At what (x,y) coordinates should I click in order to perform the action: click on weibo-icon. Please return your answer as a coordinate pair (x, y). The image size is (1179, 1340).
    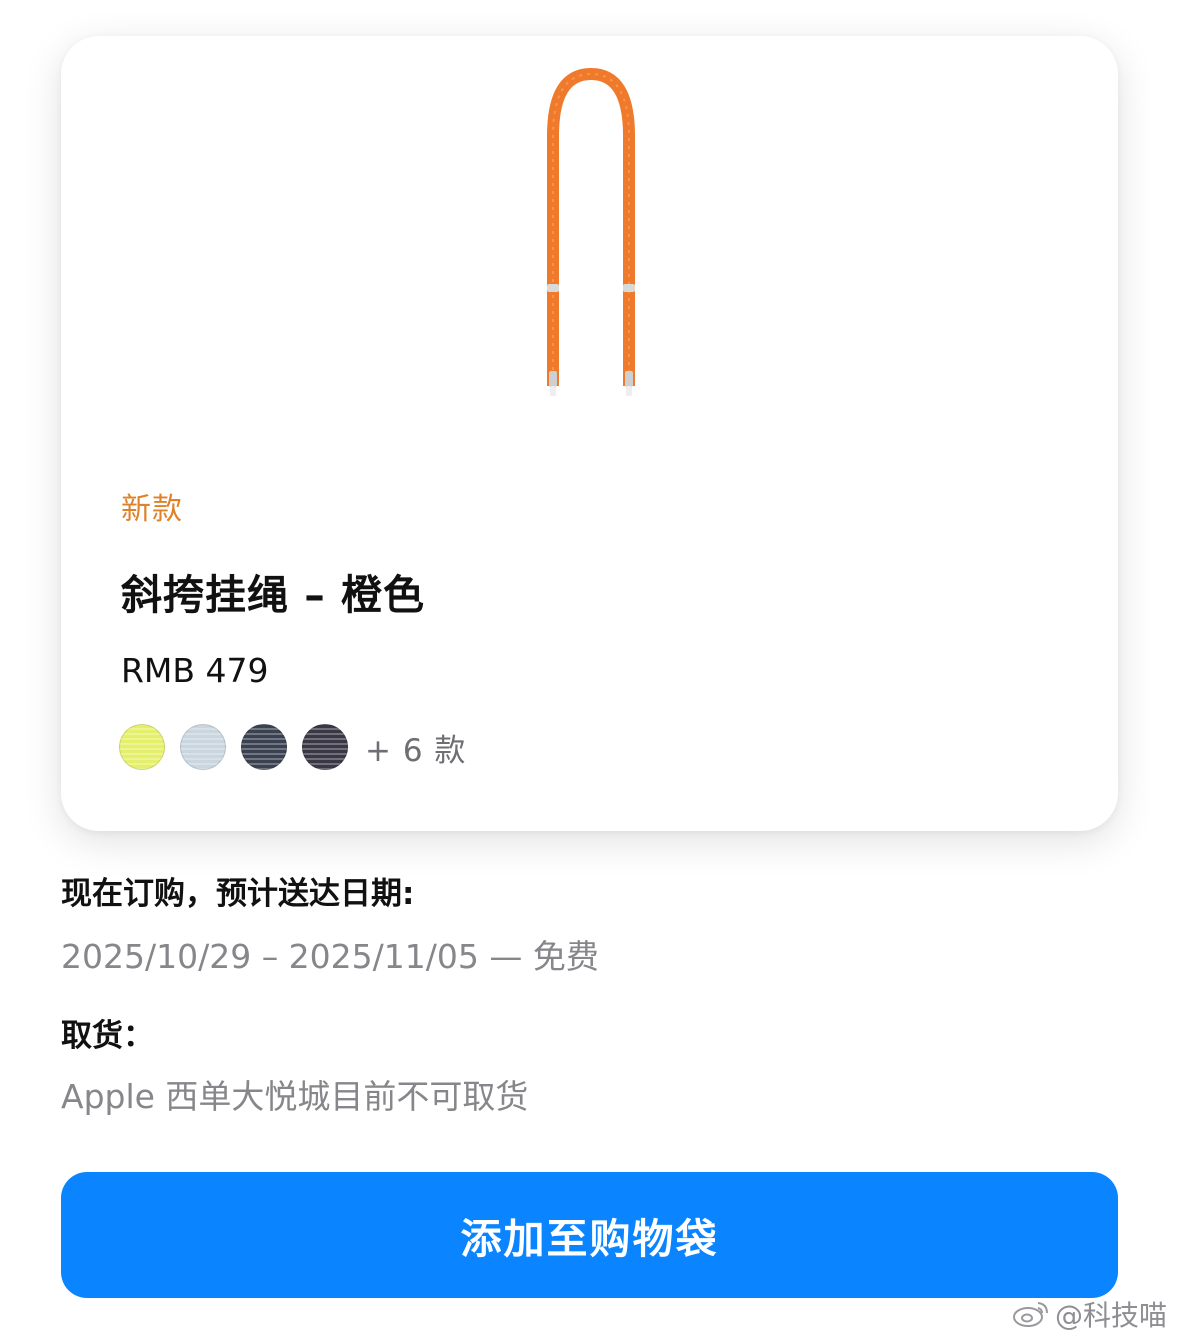
    Looking at the image, I should click on (1030, 1314).